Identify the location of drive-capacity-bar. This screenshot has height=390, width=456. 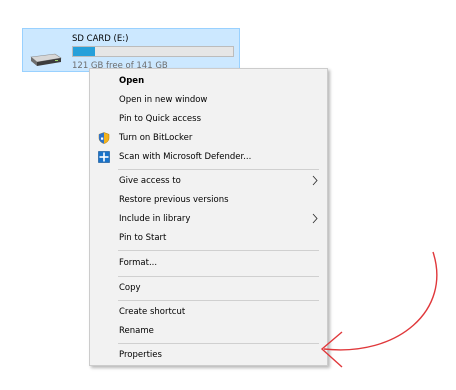
(153, 51).